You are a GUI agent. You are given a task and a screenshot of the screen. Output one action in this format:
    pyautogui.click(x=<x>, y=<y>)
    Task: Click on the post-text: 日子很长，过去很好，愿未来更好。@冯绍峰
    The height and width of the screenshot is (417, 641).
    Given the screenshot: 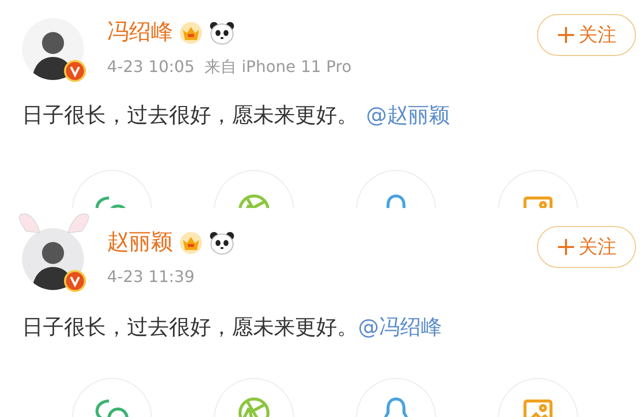 What is the action you would take?
    pyautogui.click(x=232, y=327)
    